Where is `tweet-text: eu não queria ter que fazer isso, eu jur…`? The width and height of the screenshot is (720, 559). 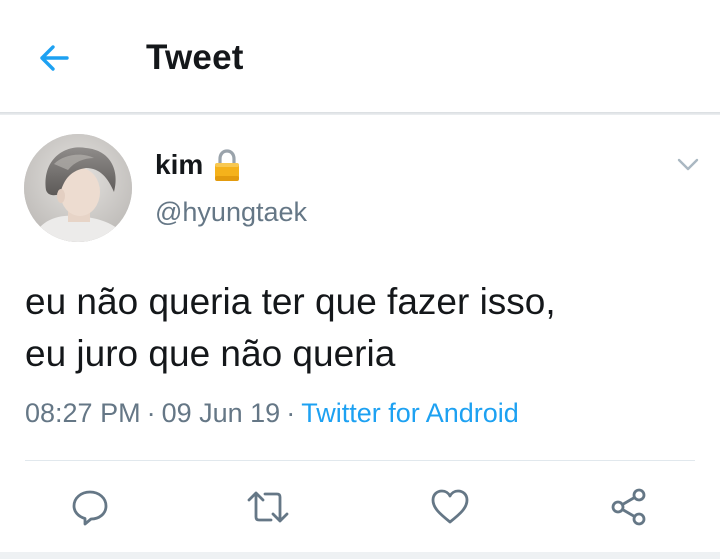
tweet-text: eu não queria ter que fazer isso, eu jur… is located at coordinates (290, 327).